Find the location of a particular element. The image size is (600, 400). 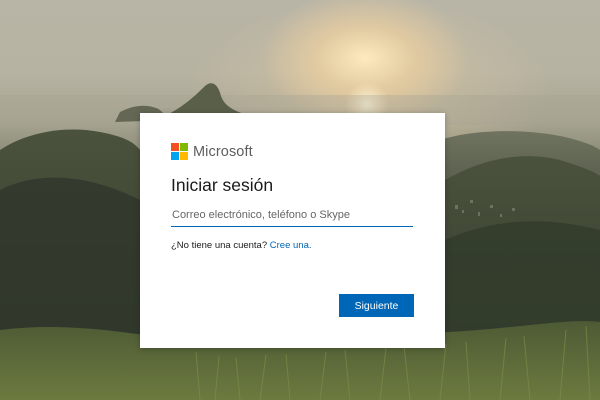

logo-red-square is located at coordinates (175, 147).